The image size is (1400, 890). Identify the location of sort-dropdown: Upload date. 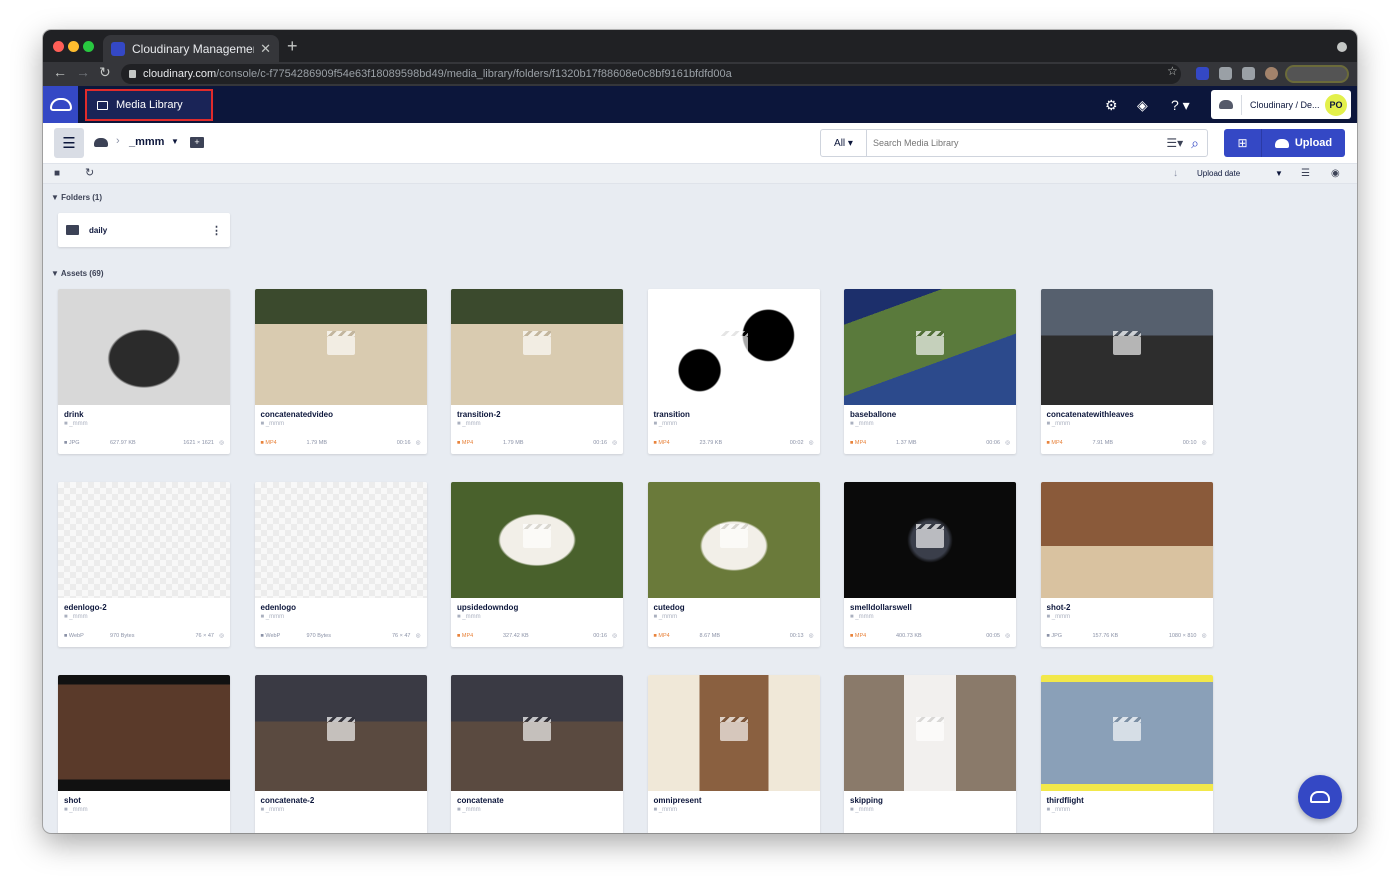
(1218, 173).